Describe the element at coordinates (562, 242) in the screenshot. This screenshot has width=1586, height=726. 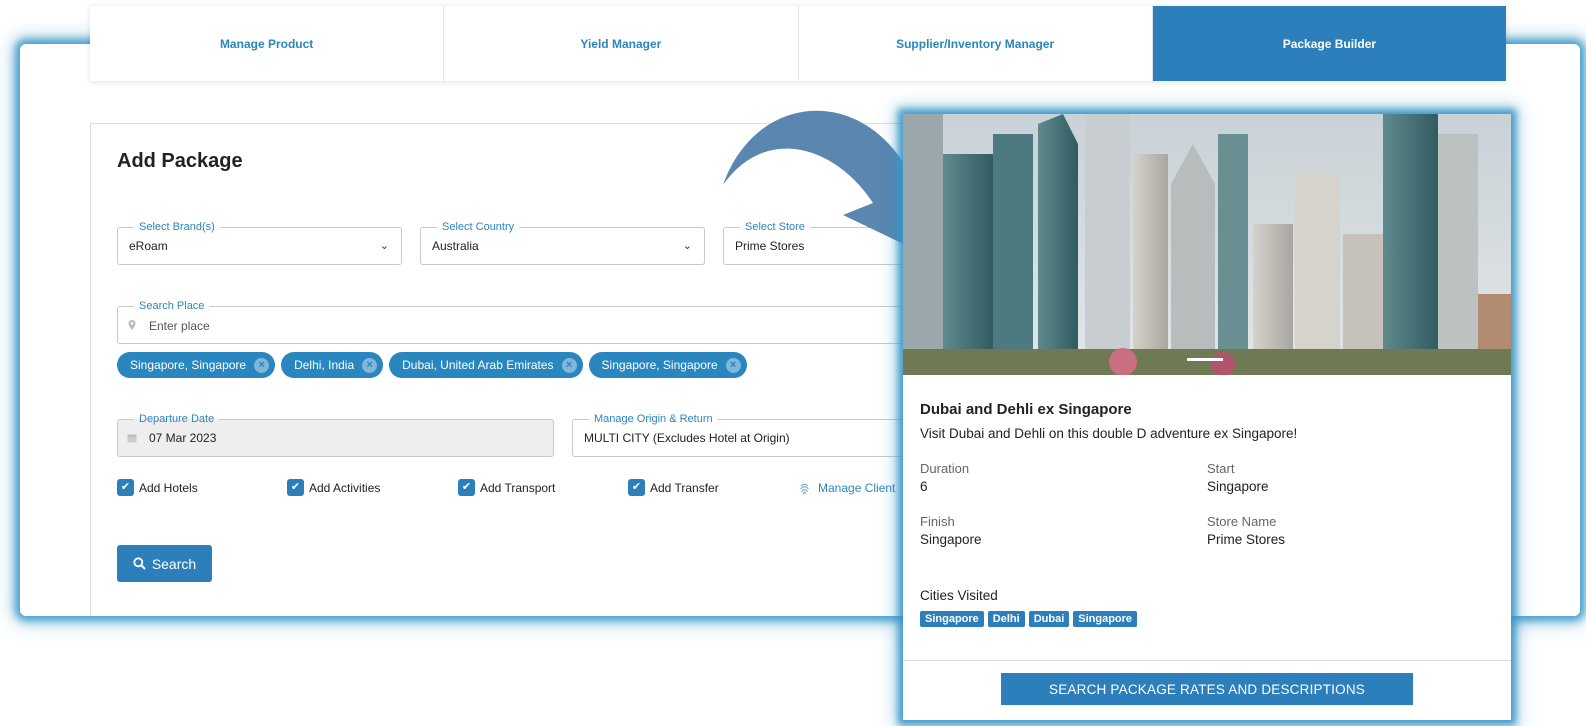
I see `country-select: Select Country Australia ⌄` at that location.